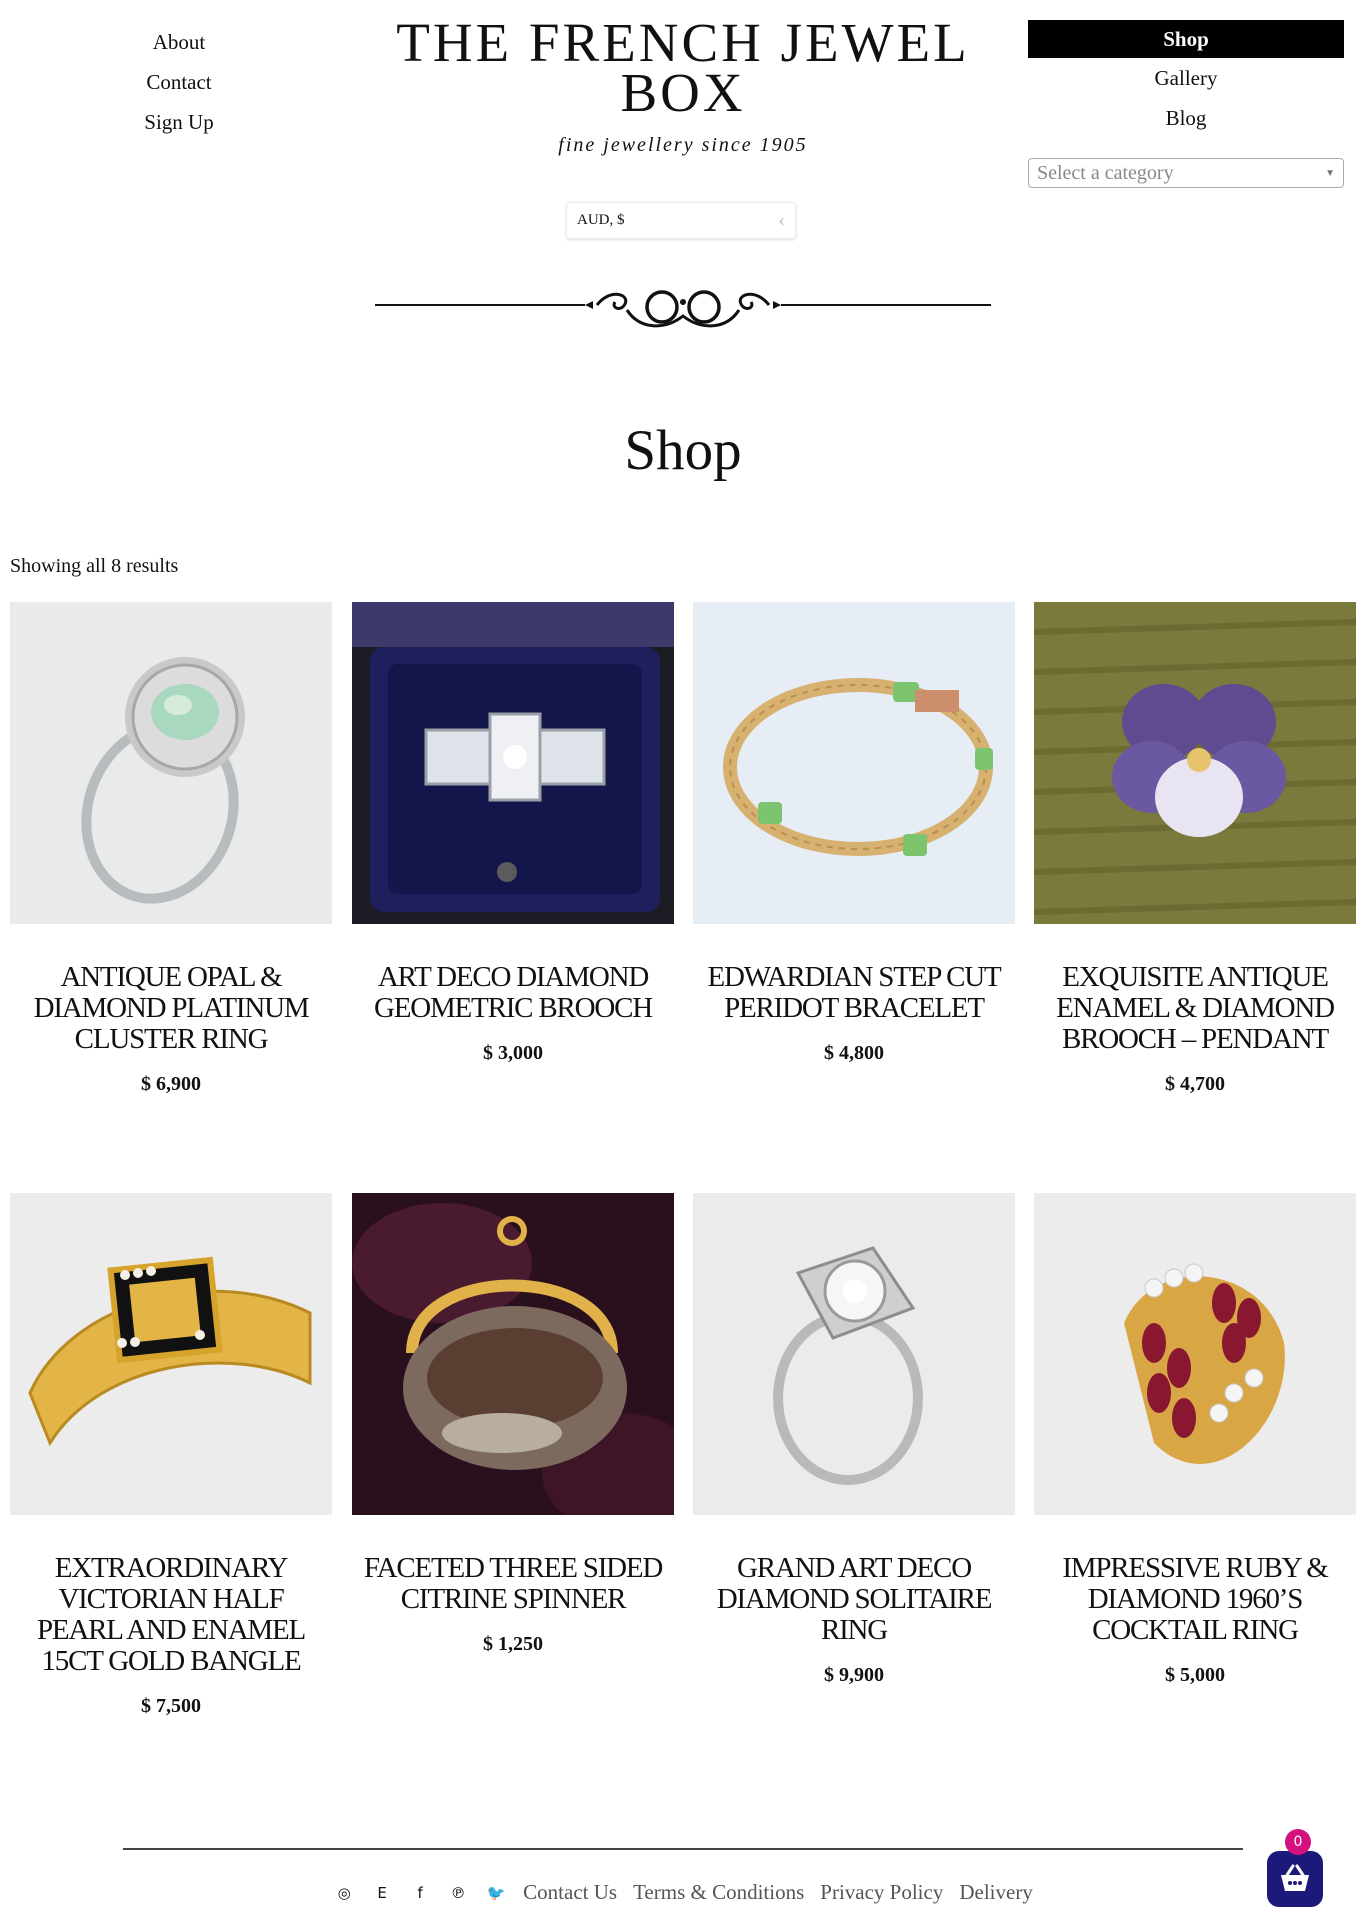  What do you see at coordinates (171, 1706) in the screenshot?
I see `product-price: $ 7,500` at bounding box center [171, 1706].